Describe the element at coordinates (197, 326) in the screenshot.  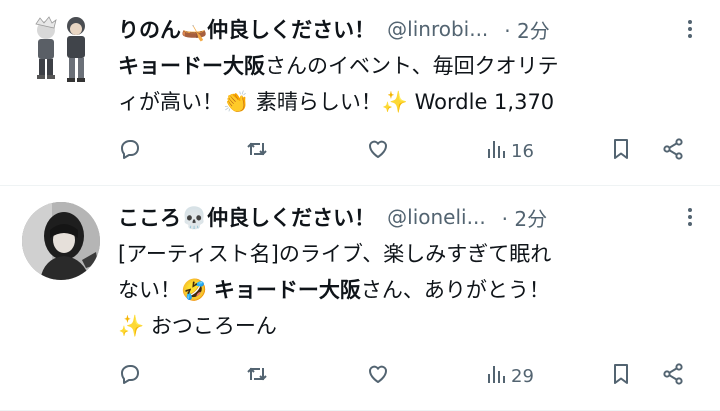
I see `tweet-text-line: ✨ おつころーん` at that location.